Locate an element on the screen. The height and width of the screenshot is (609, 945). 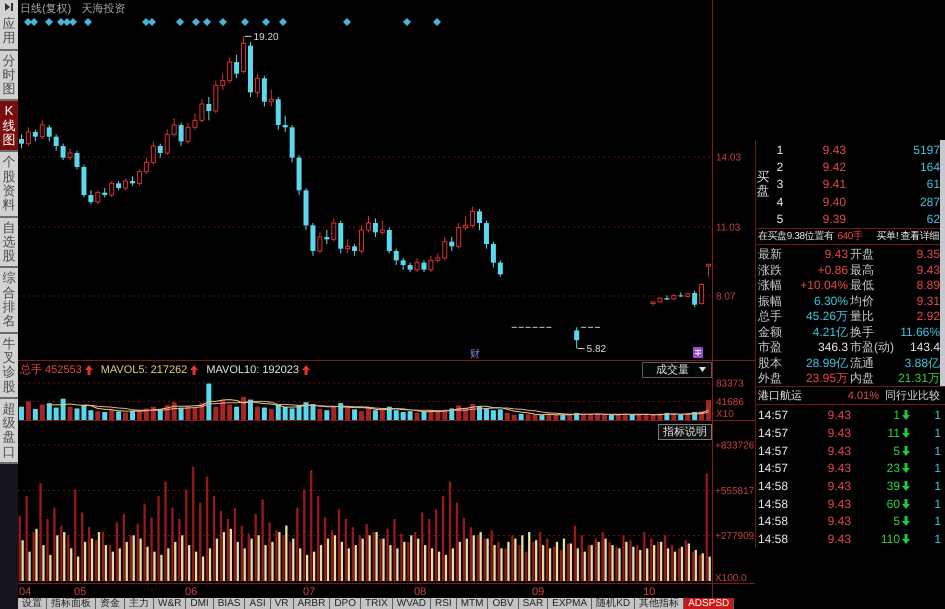
indicator-tab: MTM is located at coordinates (472, 603).